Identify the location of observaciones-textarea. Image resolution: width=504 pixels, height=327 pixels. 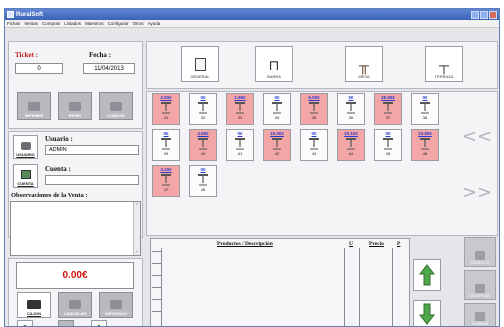
(75, 228).